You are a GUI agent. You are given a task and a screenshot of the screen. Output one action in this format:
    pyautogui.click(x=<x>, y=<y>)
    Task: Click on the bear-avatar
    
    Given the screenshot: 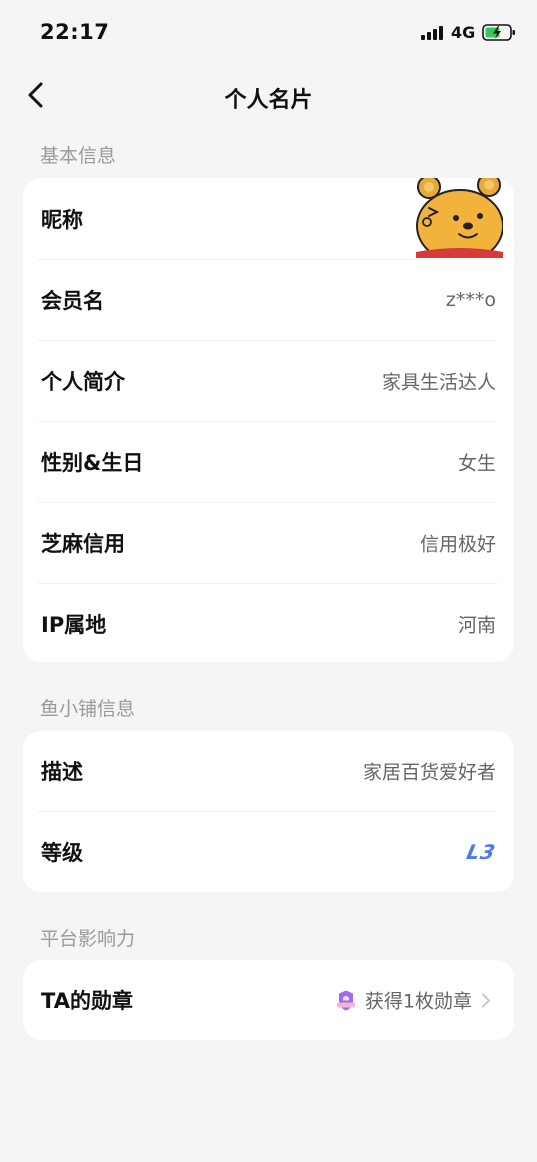 What is the action you would take?
    pyautogui.click(x=459, y=218)
    